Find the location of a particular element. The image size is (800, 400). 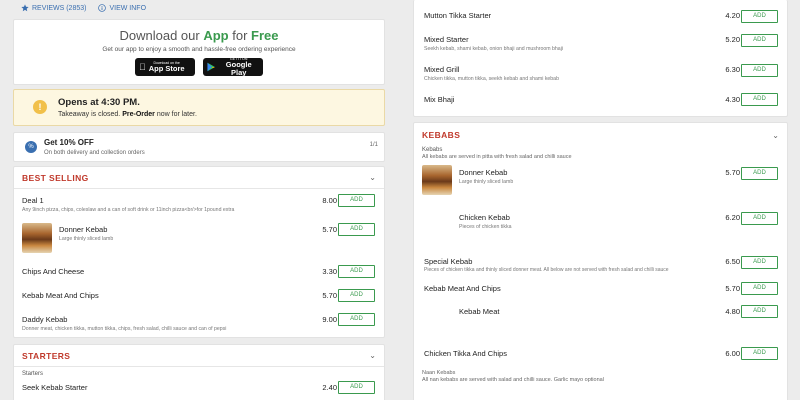

menu-item: Mutton Tikka Starter 4.20 ADD is located at coordinates (600, 12).